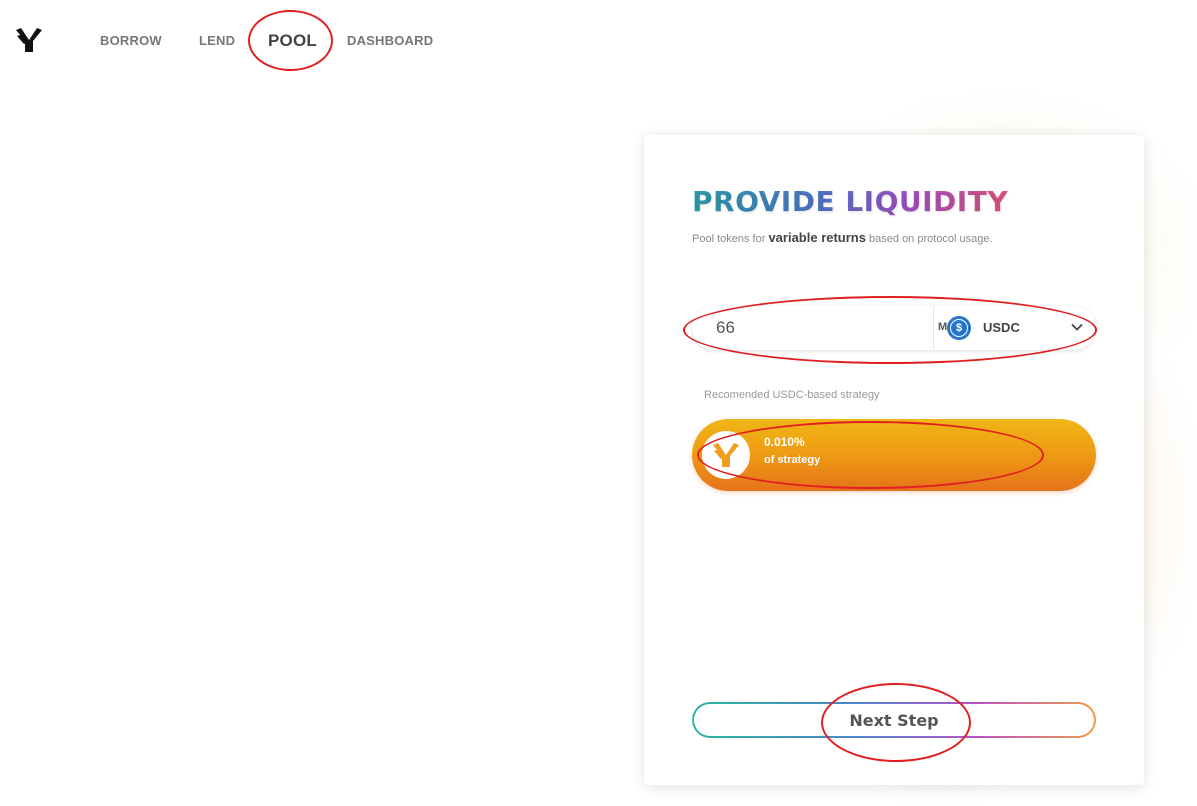 The height and width of the screenshot is (806, 1197). Describe the element at coordinates (726, 455) in the screenshot. I see `strategy-logo-icon` at that location.